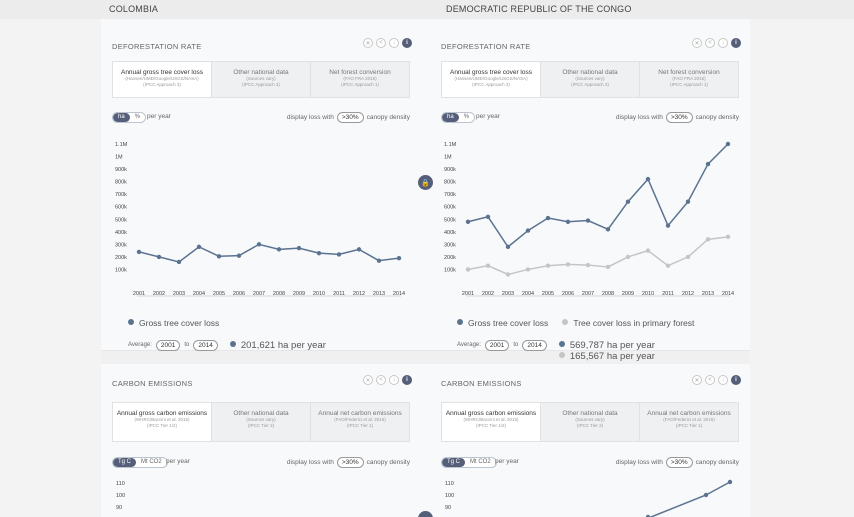  Describe the element at coordinates (319, 294) in the screenshot. I see `x-tick-label: 2010` at that location.